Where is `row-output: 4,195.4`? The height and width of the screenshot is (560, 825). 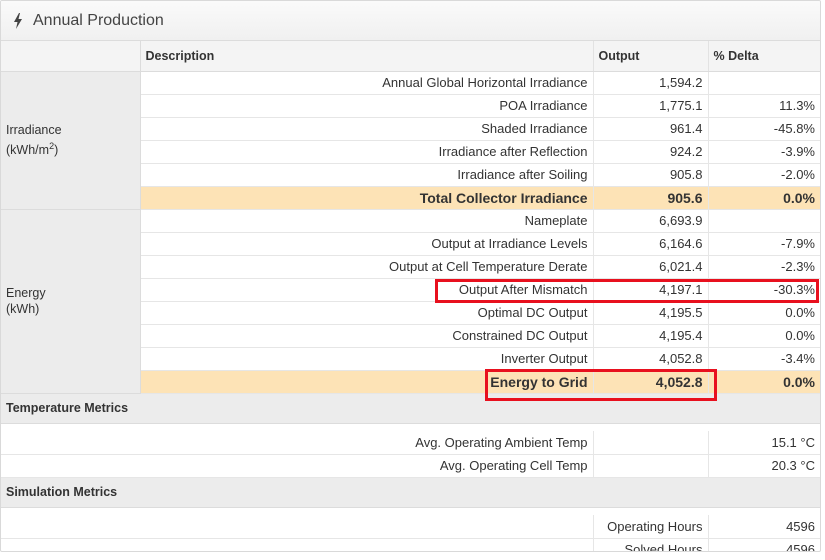
row-output: 4,195.4 is located at coordinates (651, 336).